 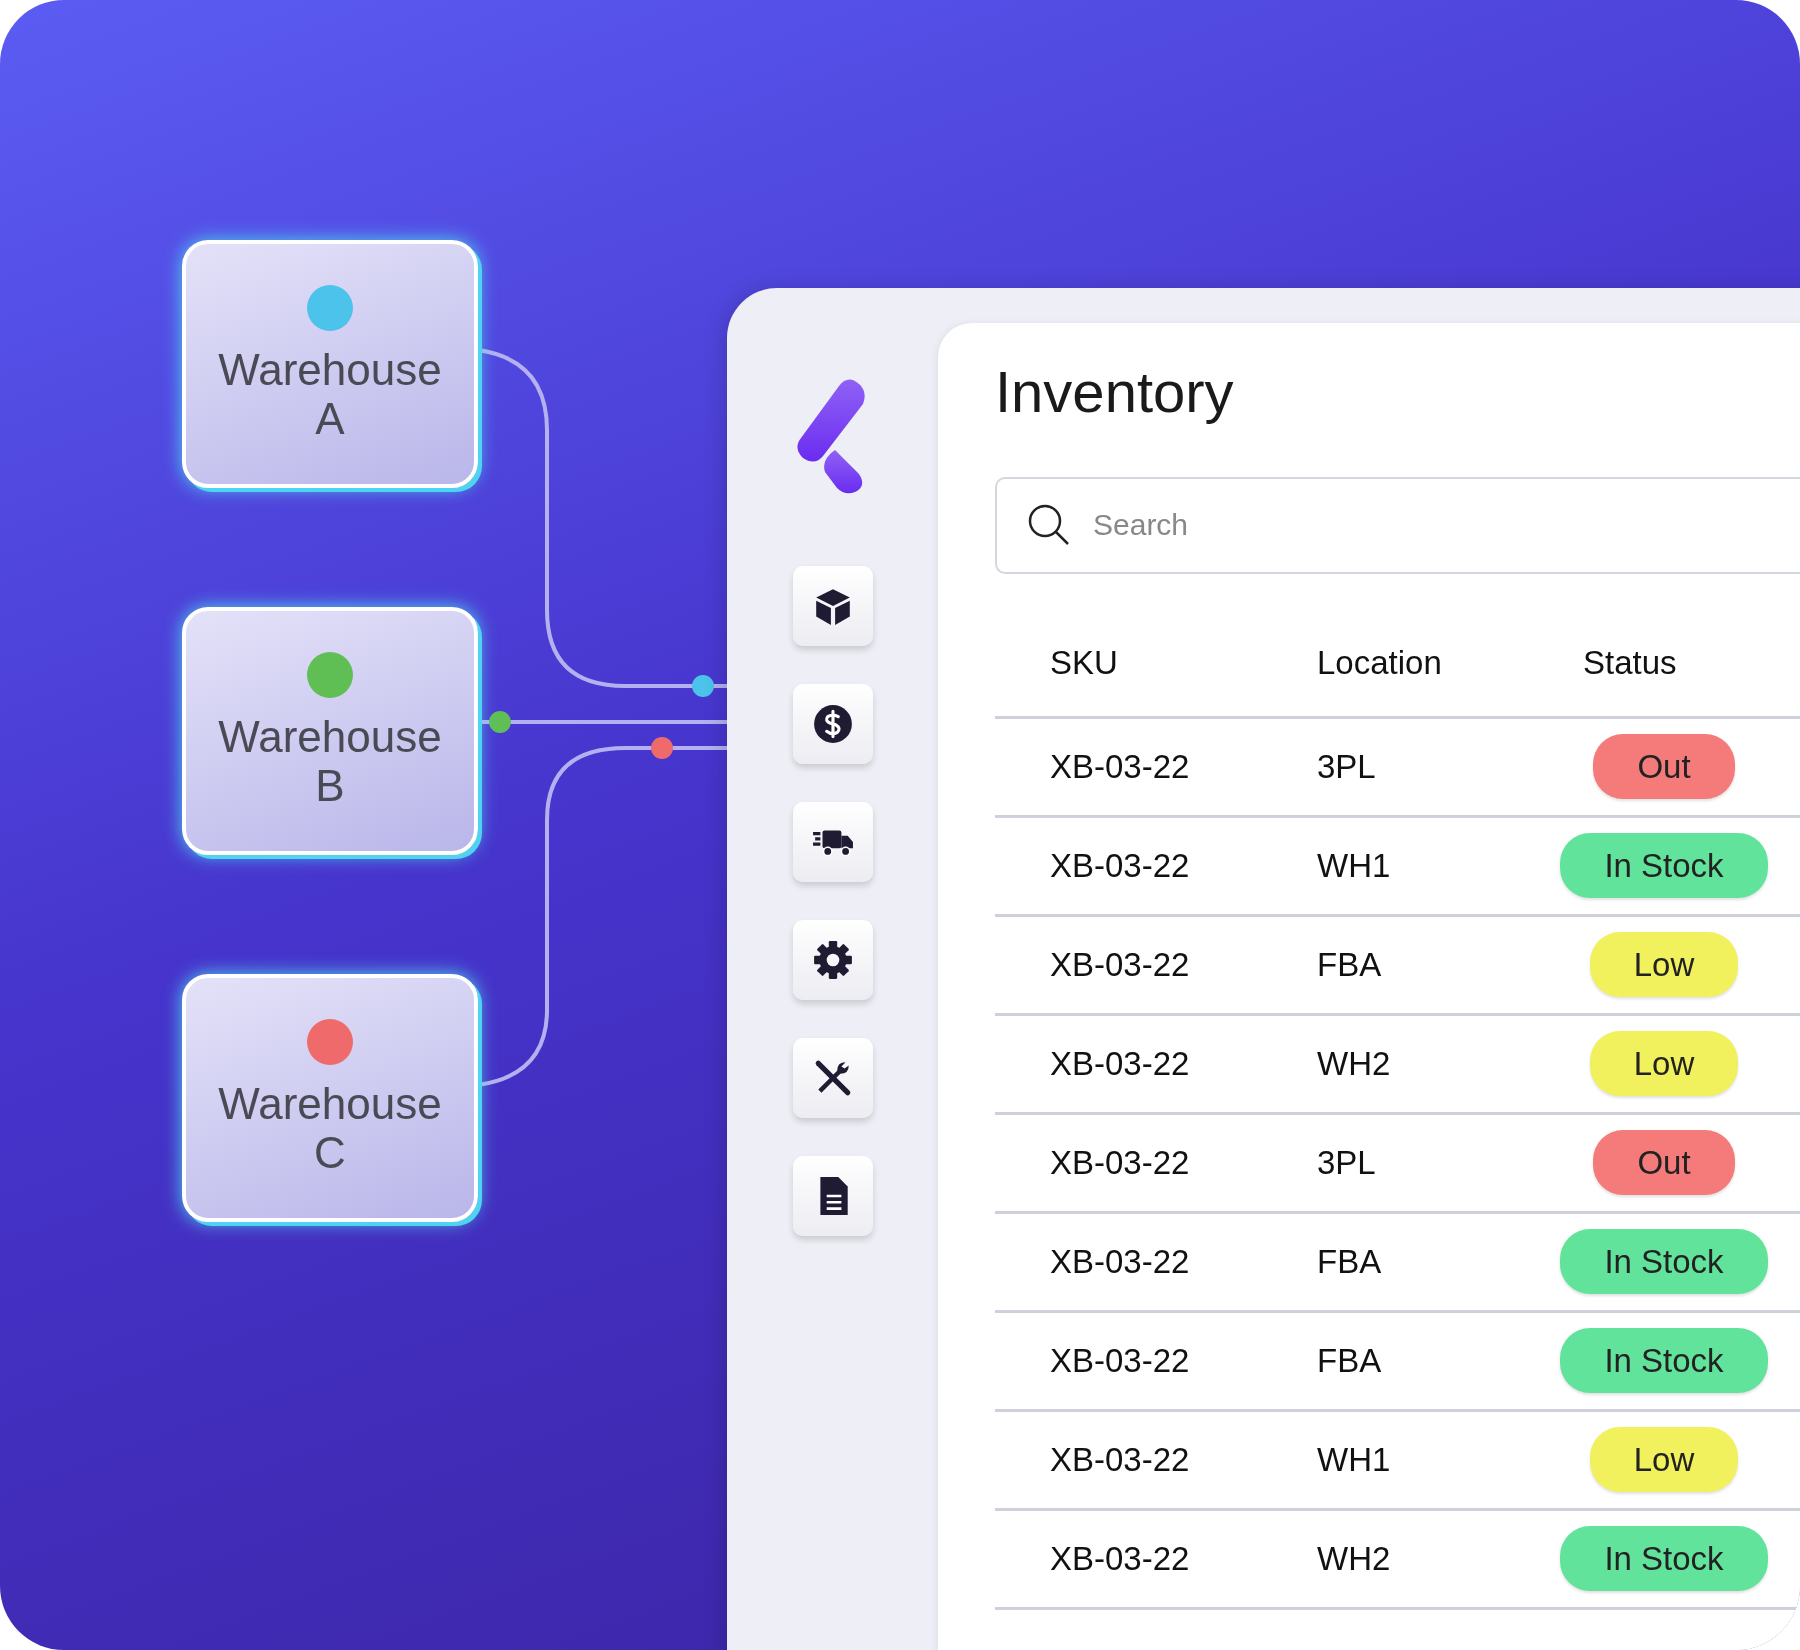 I want to click on column-header: Location, so click(x=1380, y=663).